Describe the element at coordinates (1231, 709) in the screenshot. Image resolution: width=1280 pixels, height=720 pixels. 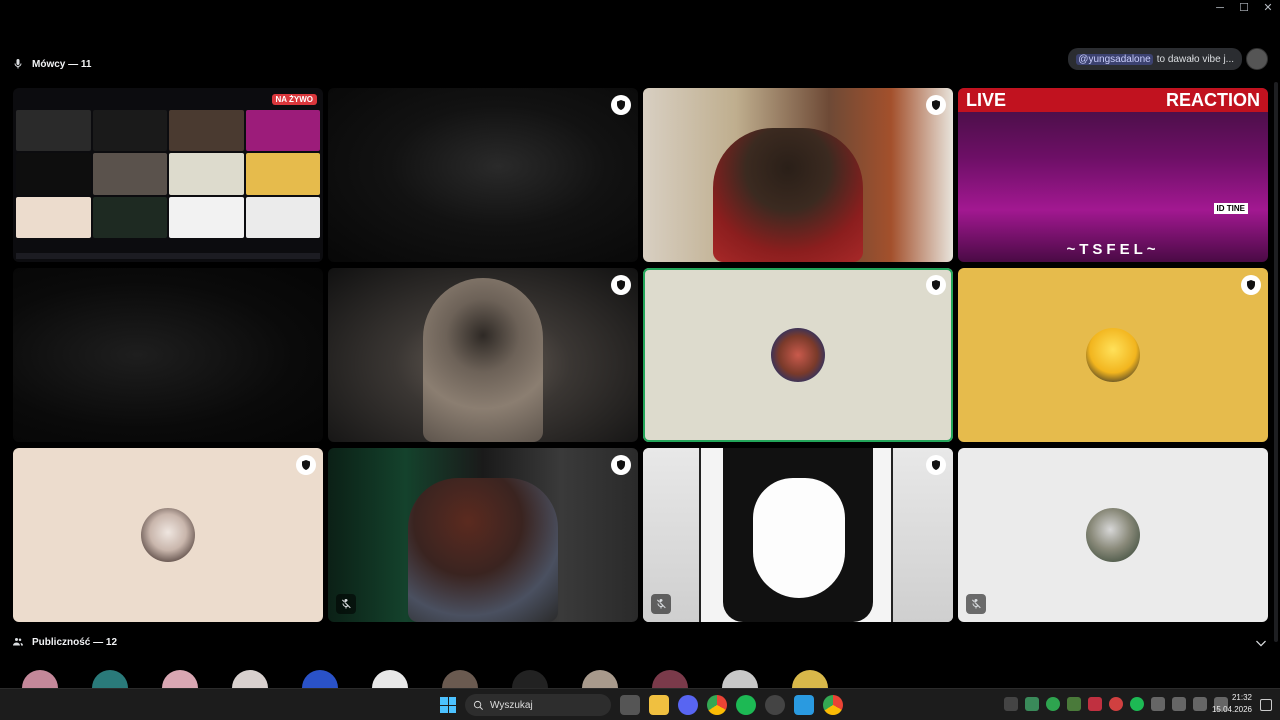
I see `clock-date: 15.04.2026` at that location.